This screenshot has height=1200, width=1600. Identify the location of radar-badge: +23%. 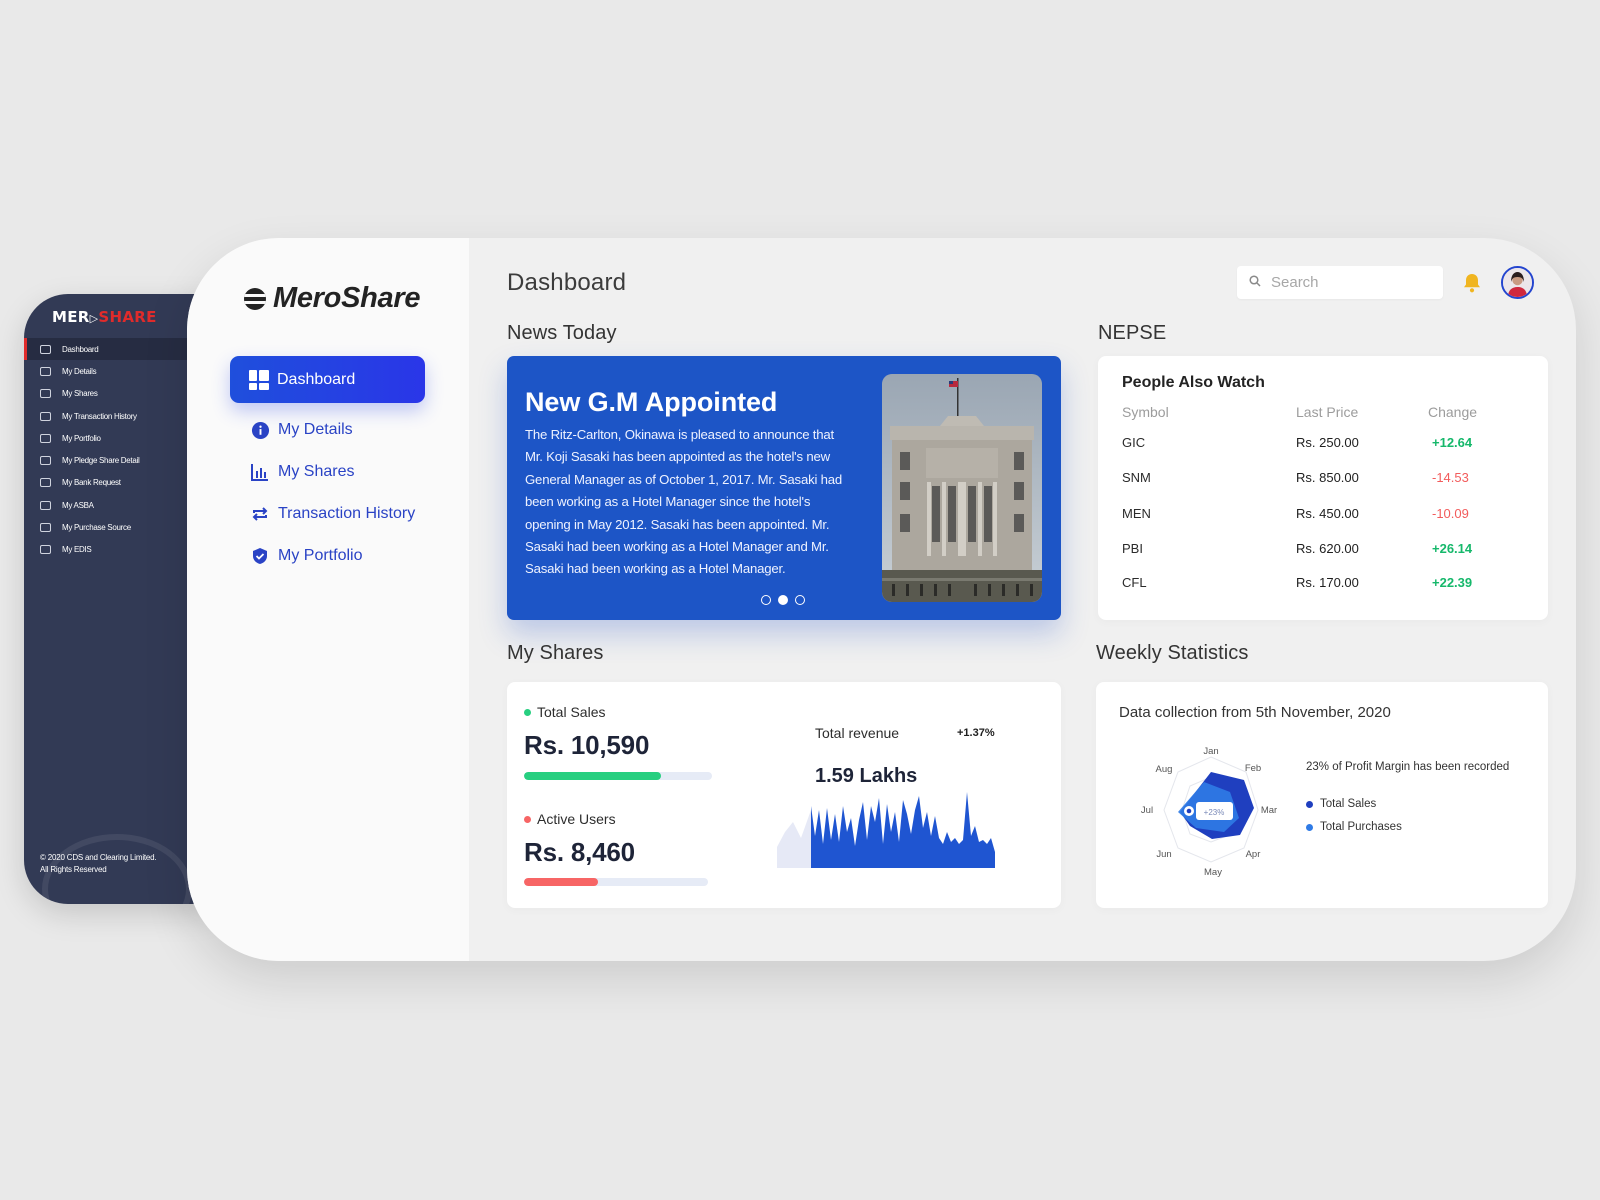
(1214, 812).